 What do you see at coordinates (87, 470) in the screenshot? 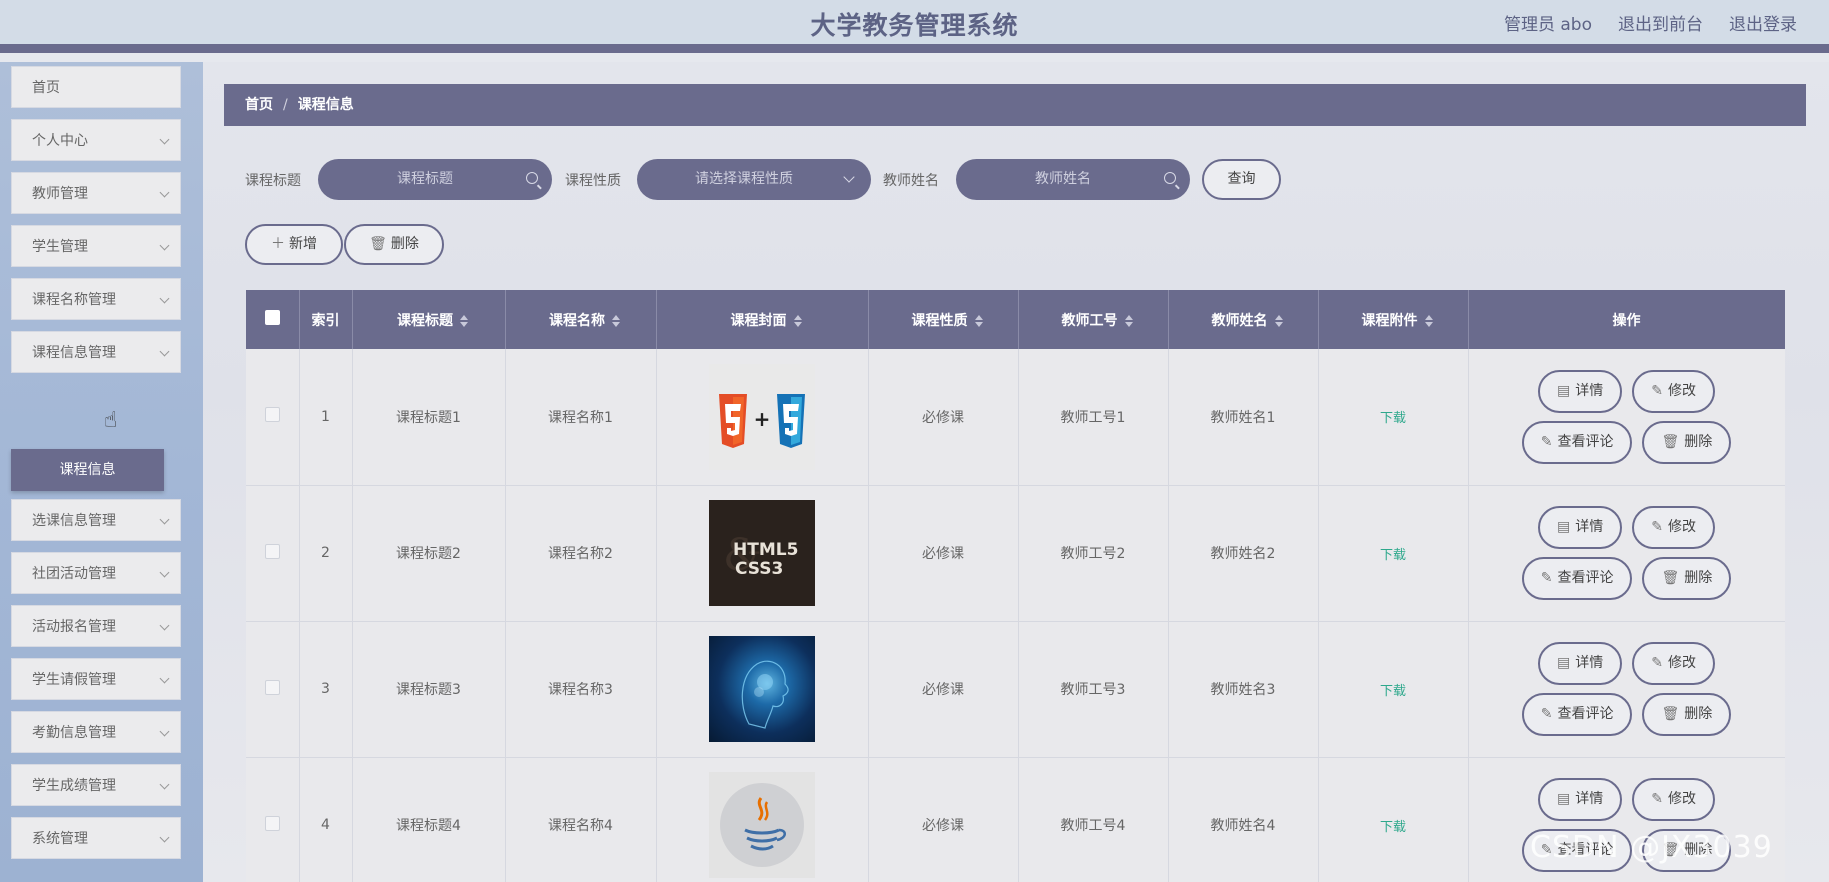
I see `sidebar-subitem-course-info: 课程信息` at bounding box center [87, 470].